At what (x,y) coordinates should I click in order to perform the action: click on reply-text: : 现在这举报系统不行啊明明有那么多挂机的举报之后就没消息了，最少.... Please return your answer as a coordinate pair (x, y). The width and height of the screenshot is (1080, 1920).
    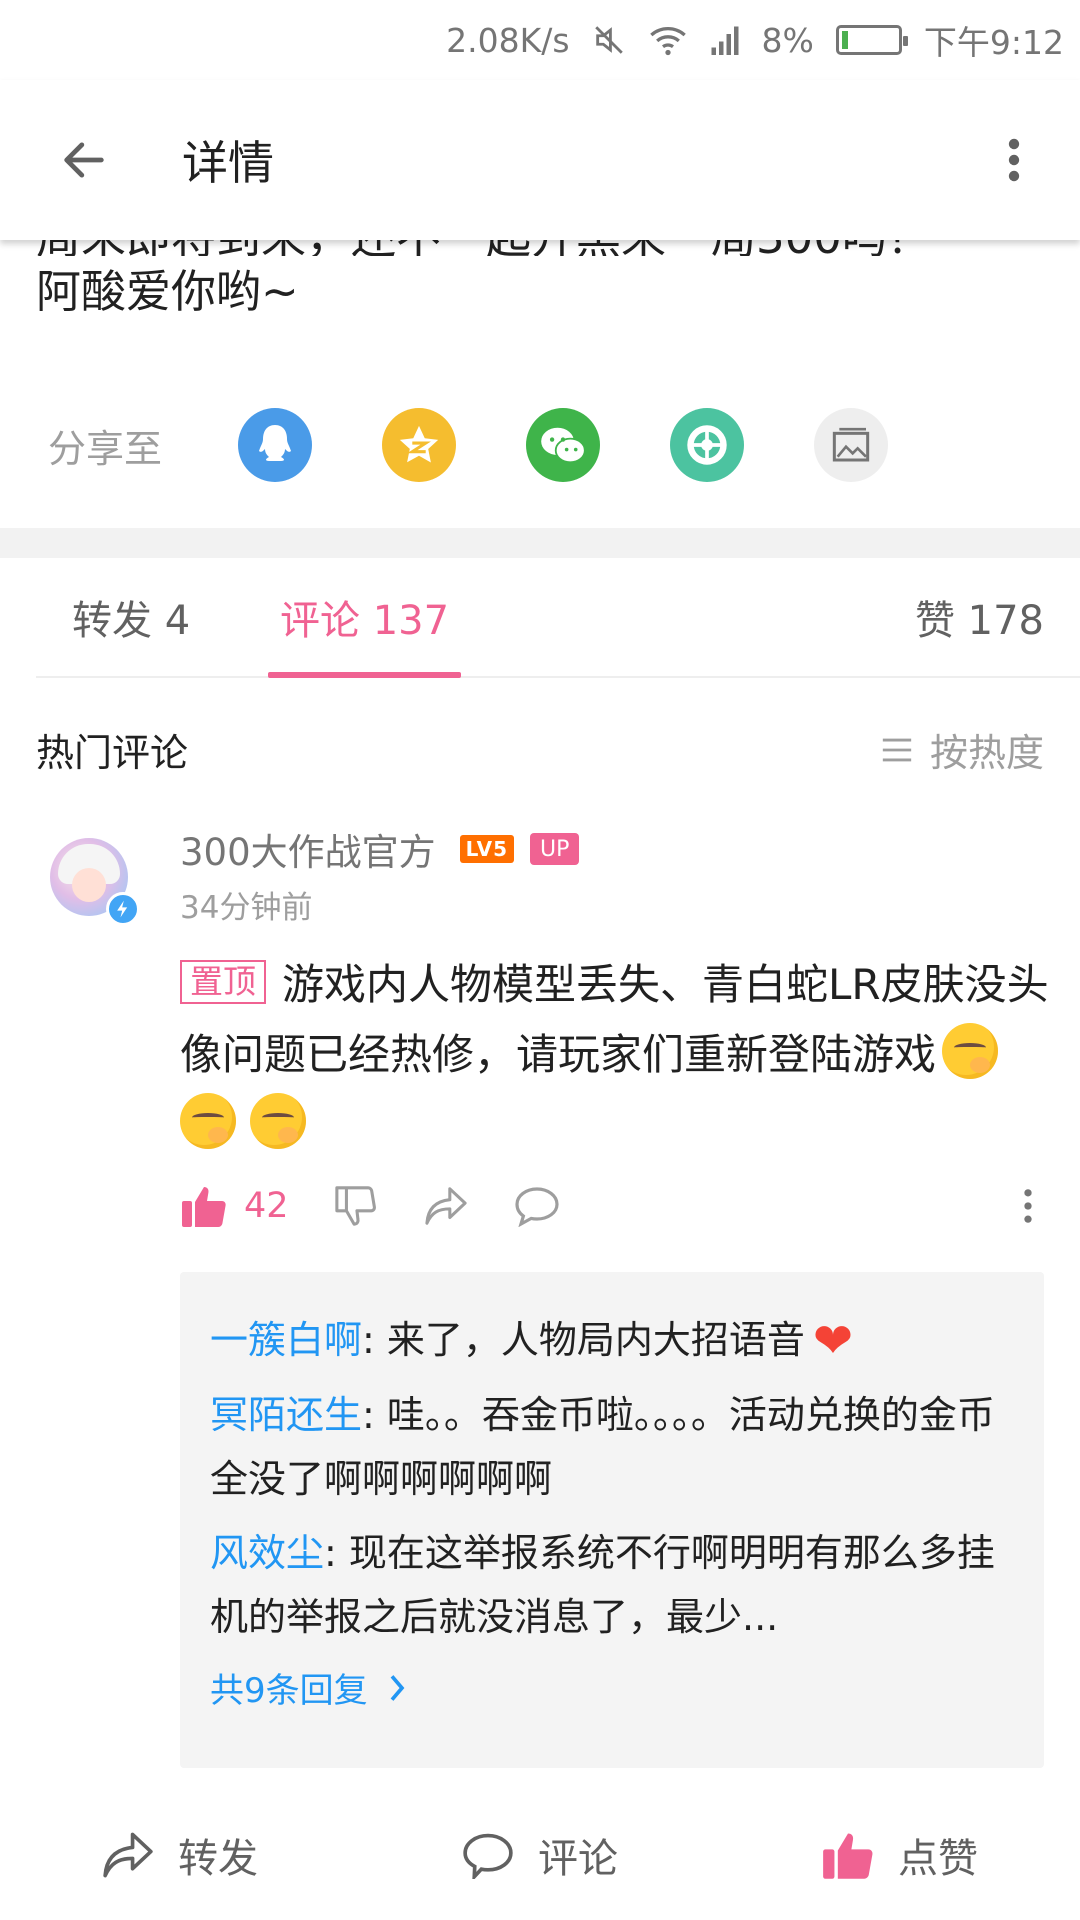
    Looking at the image, I should click on (602, 1585).